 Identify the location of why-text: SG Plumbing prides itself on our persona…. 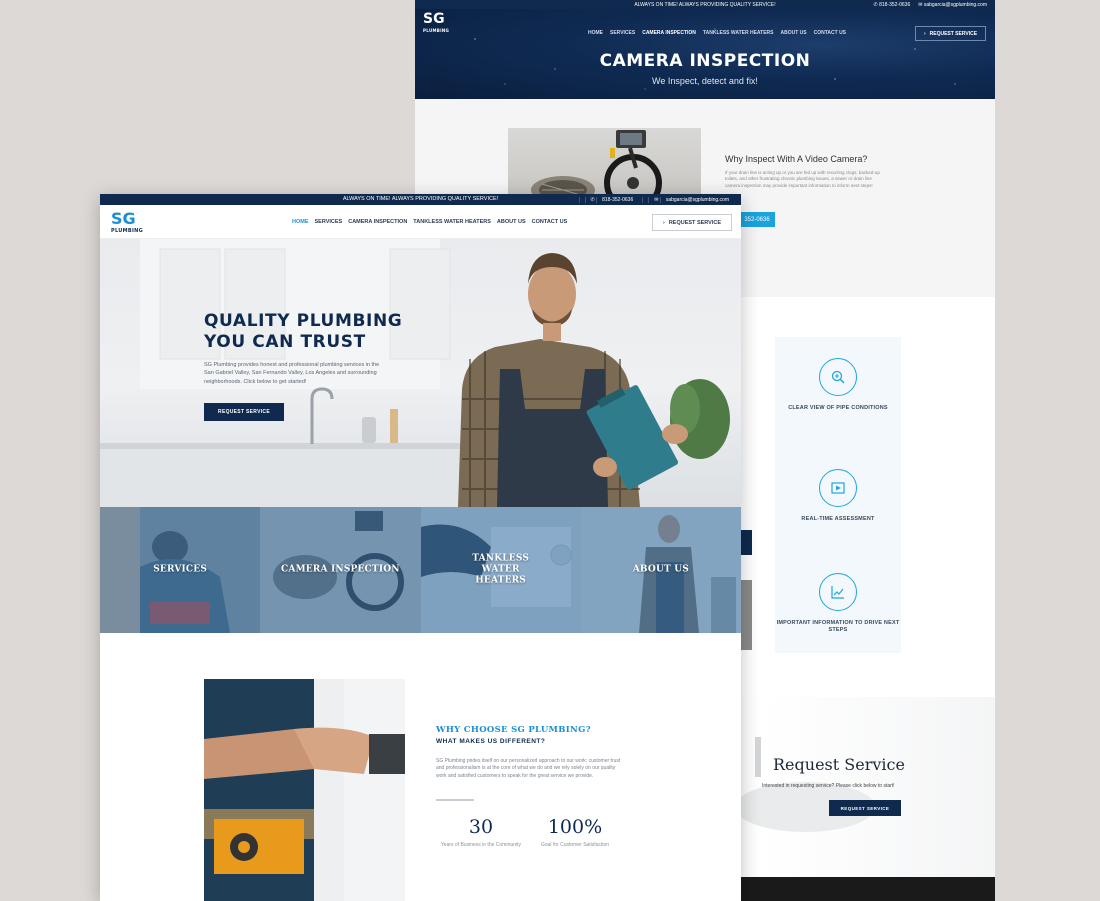
(528, 768).